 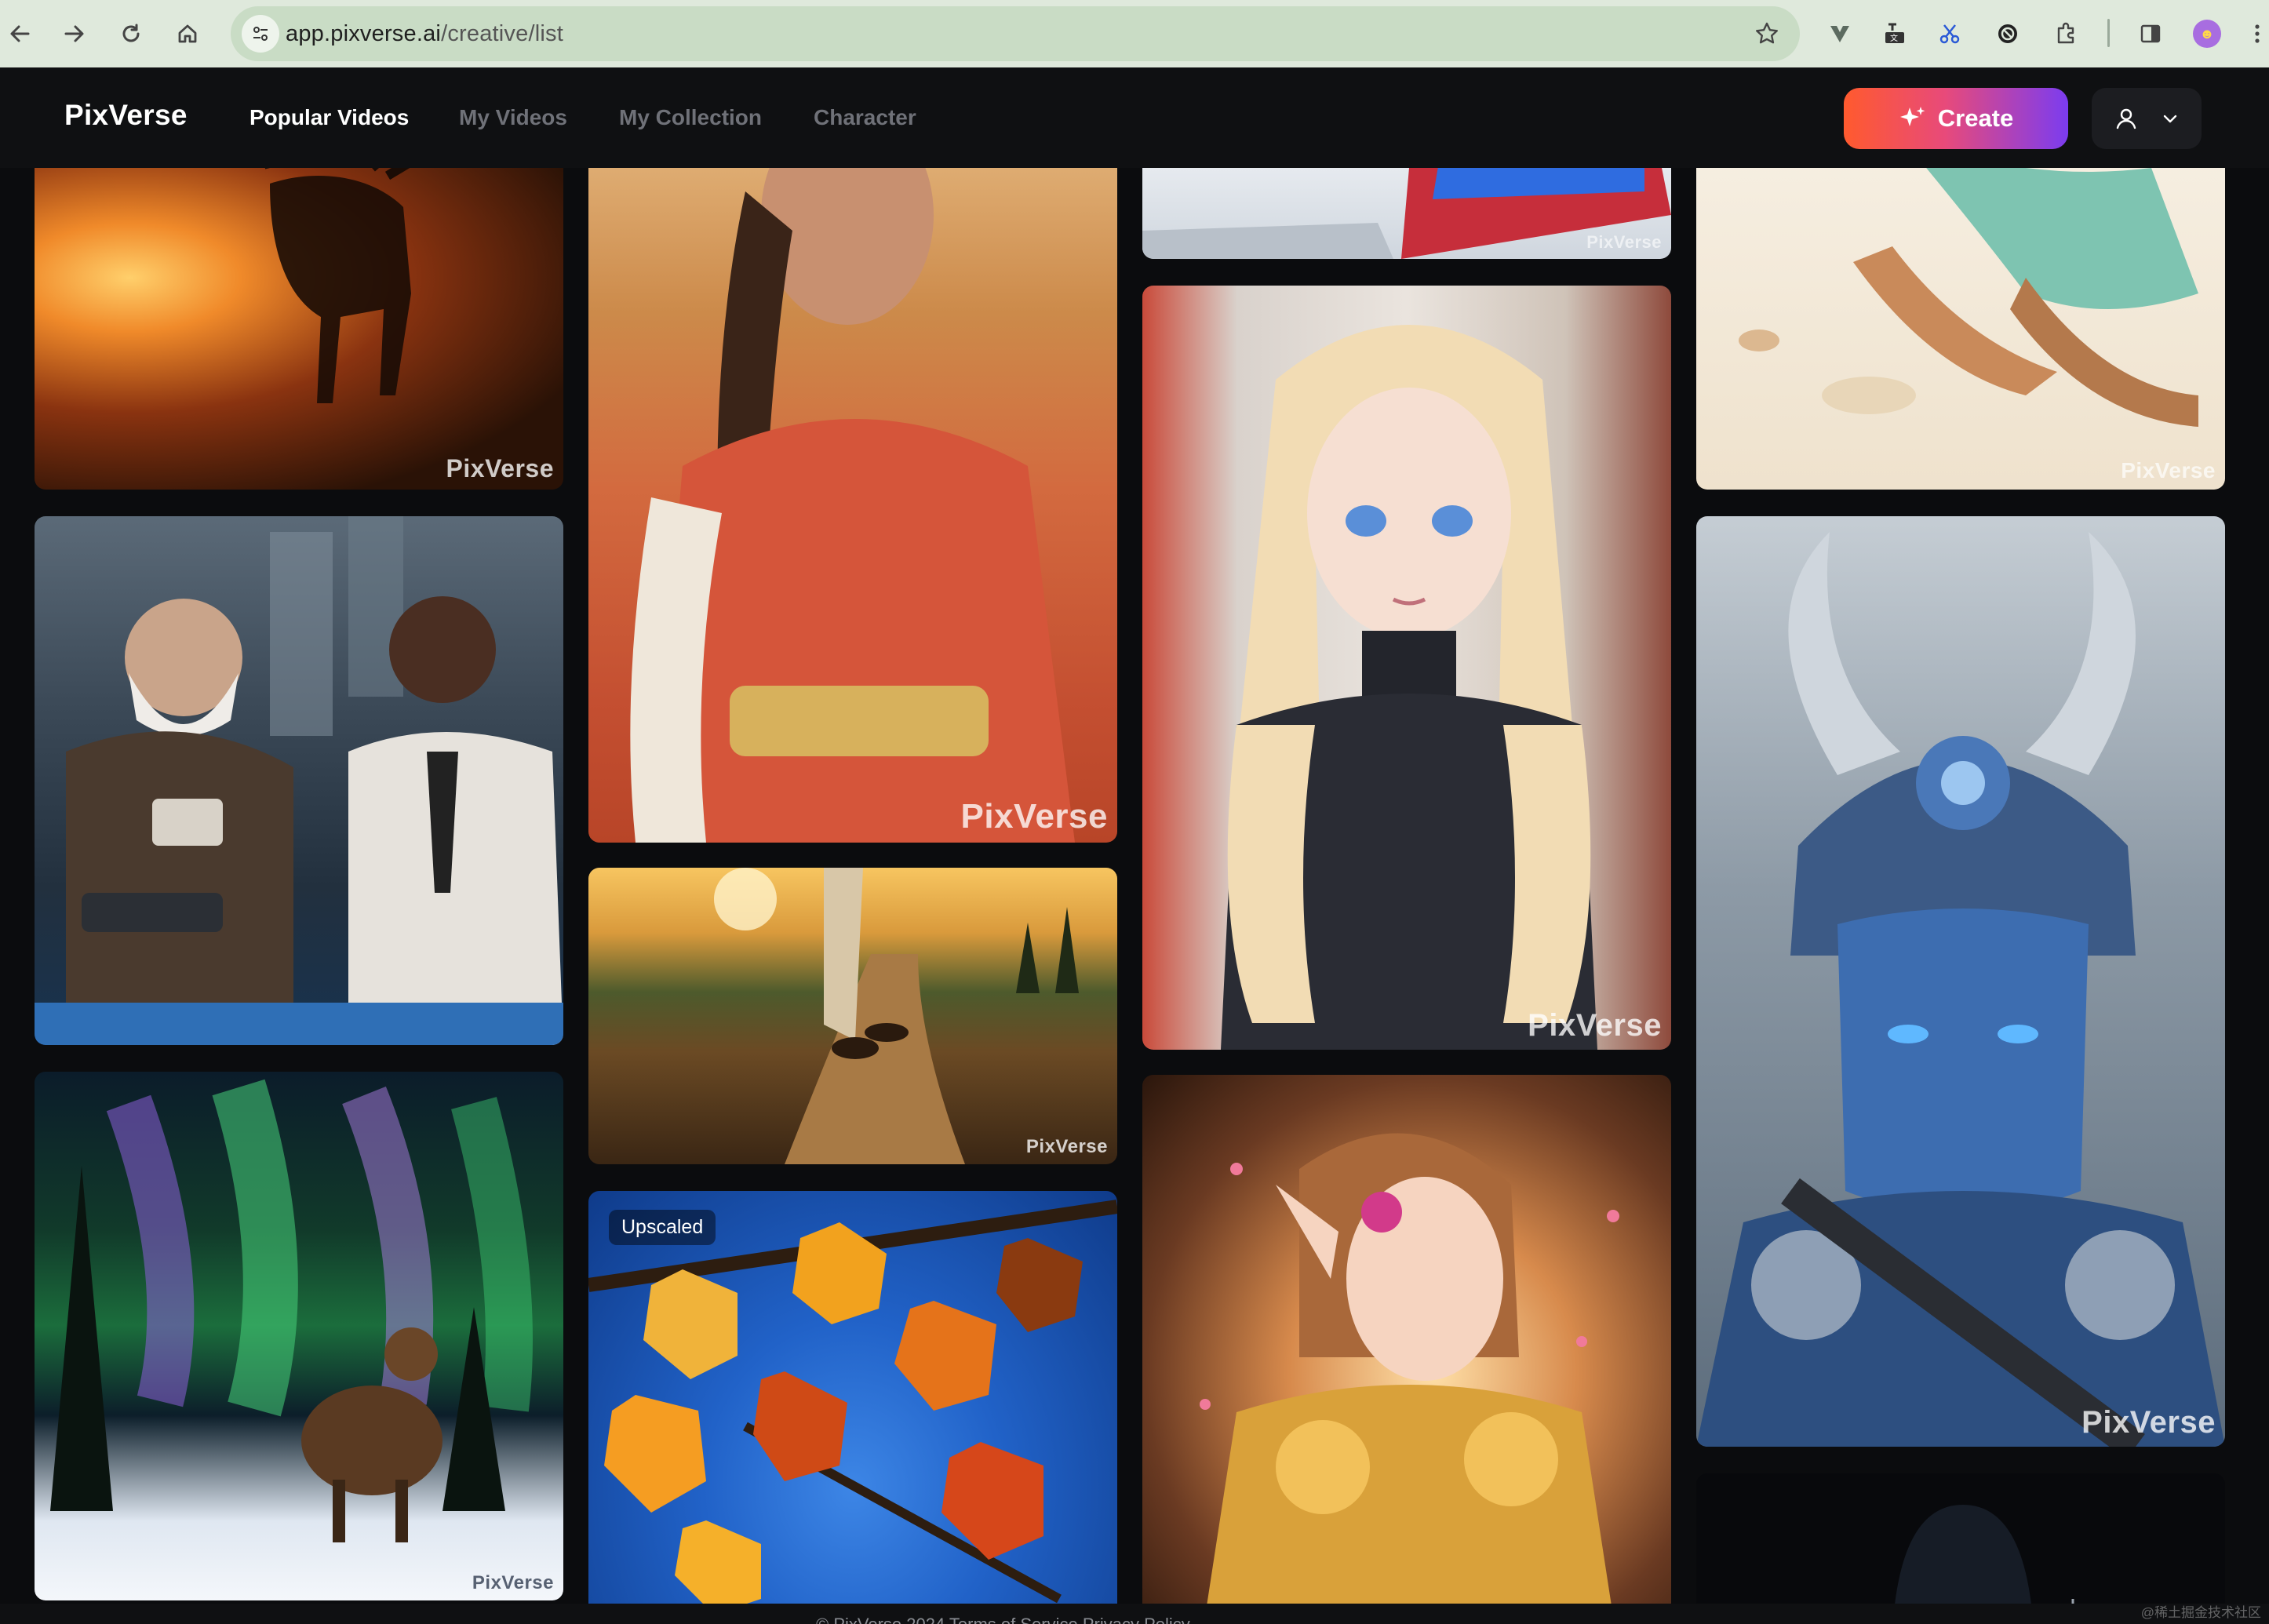 I want to click on card-police-car, so click(x=299, y=780).